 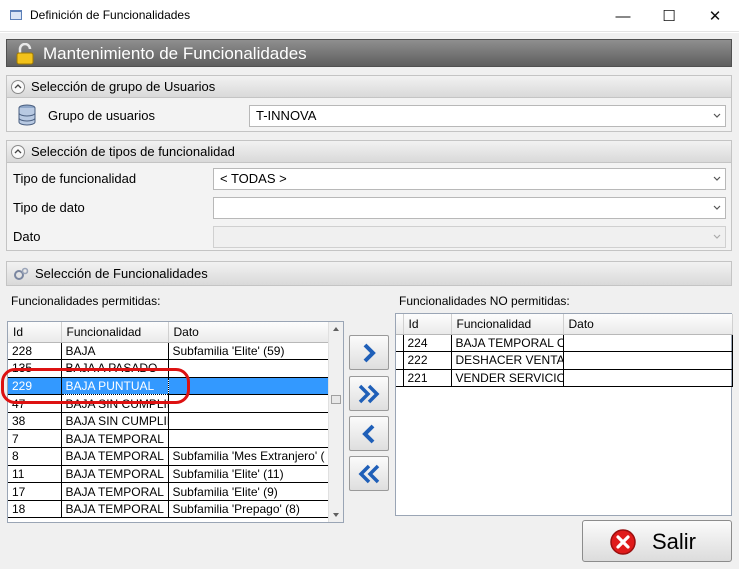 What do you see at coordinates (336, 399) in the screenshot?
I see `scroll-thumb` at bounding box center [336, 399].